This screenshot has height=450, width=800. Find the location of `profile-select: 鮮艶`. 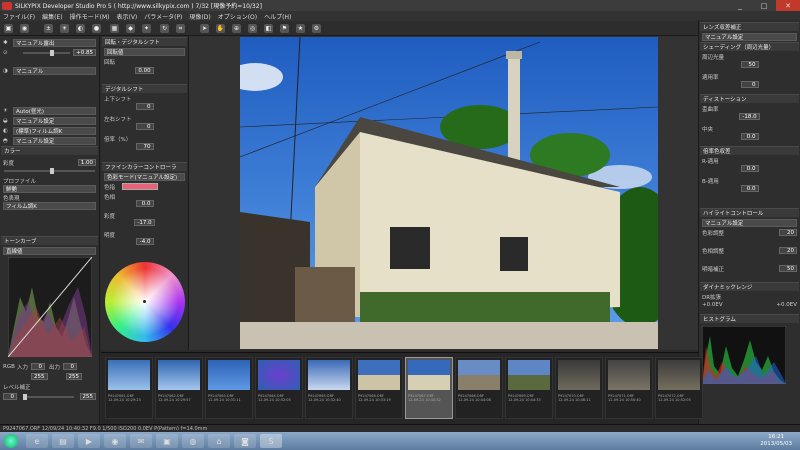

profile-select: 鮮艶 is located at coordinates (49, 188).